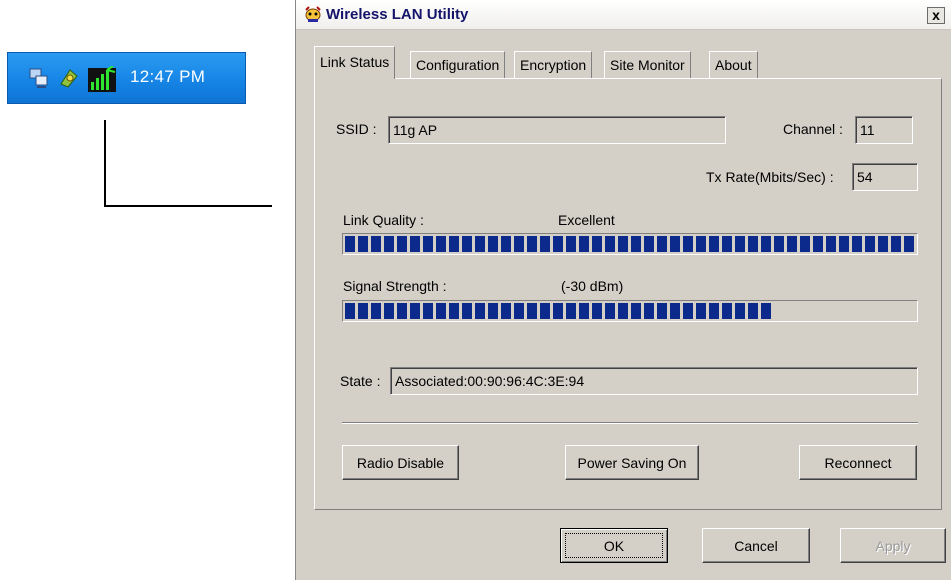 This screenshot has height=580, width=951. Describe the element at coordinates (39, 78) in the screenshot. I see `network-icon` at that location.